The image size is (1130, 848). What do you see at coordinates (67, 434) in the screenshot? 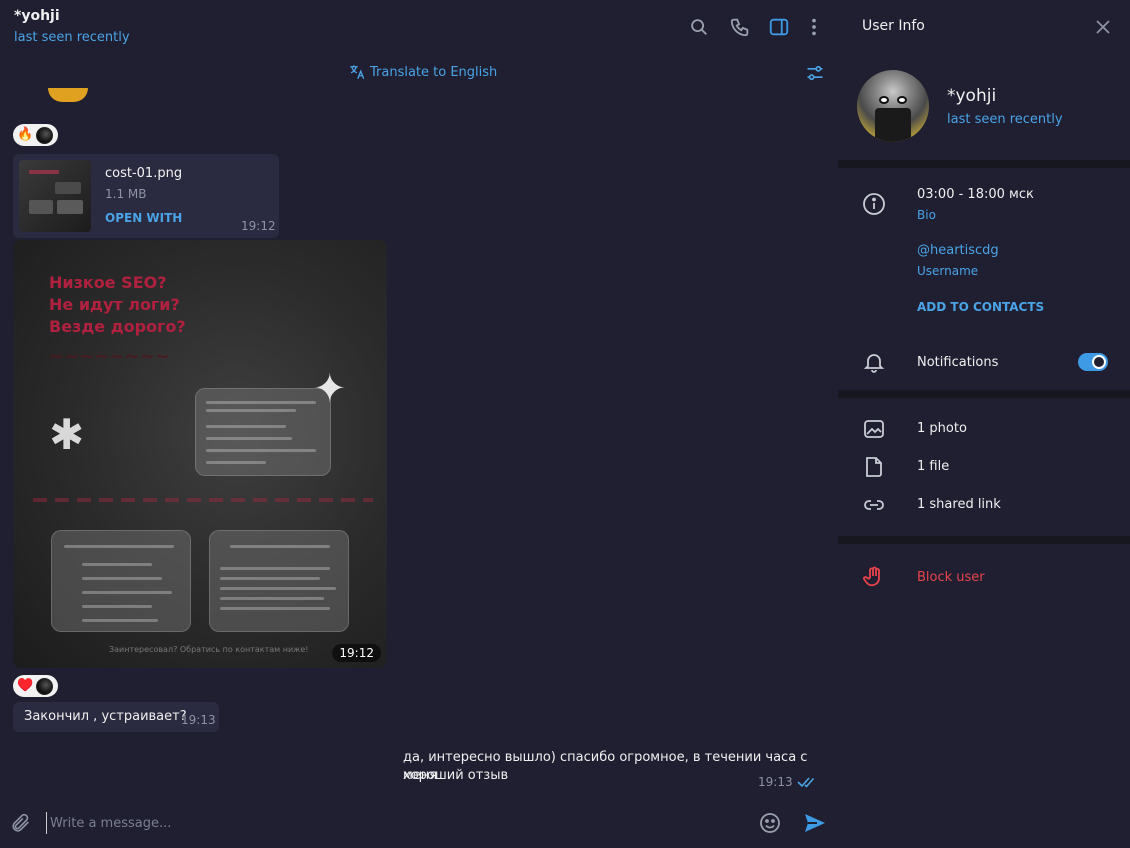
I see `asterisk-graphic: ✱` at bounding box center [67, 434].